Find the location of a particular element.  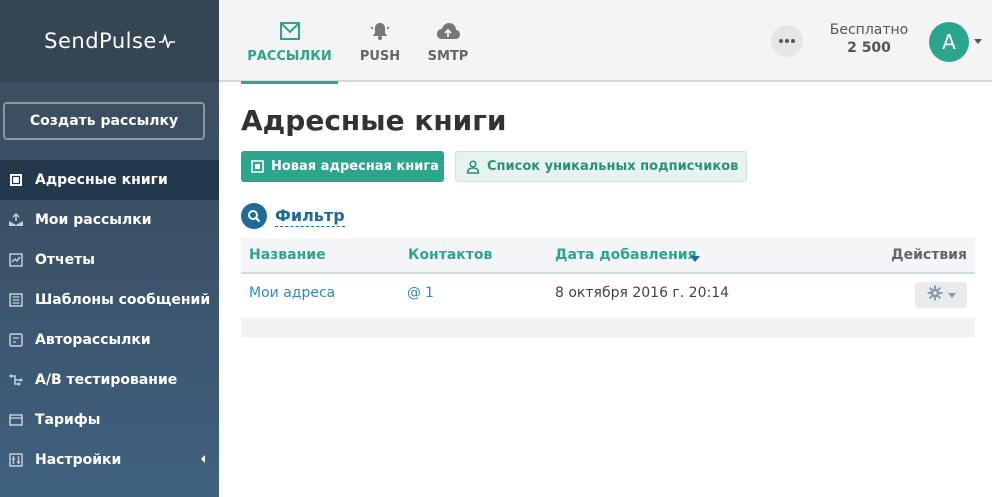

pulse-logo-icon is located at coordinates (166, 41).